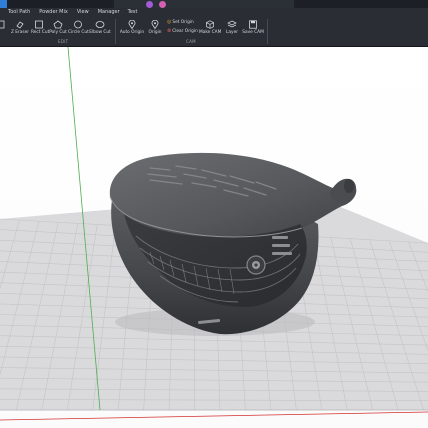 The image size is (428, 428). I want to click on menu-tool-path: Tool Path, so click(19, 12).